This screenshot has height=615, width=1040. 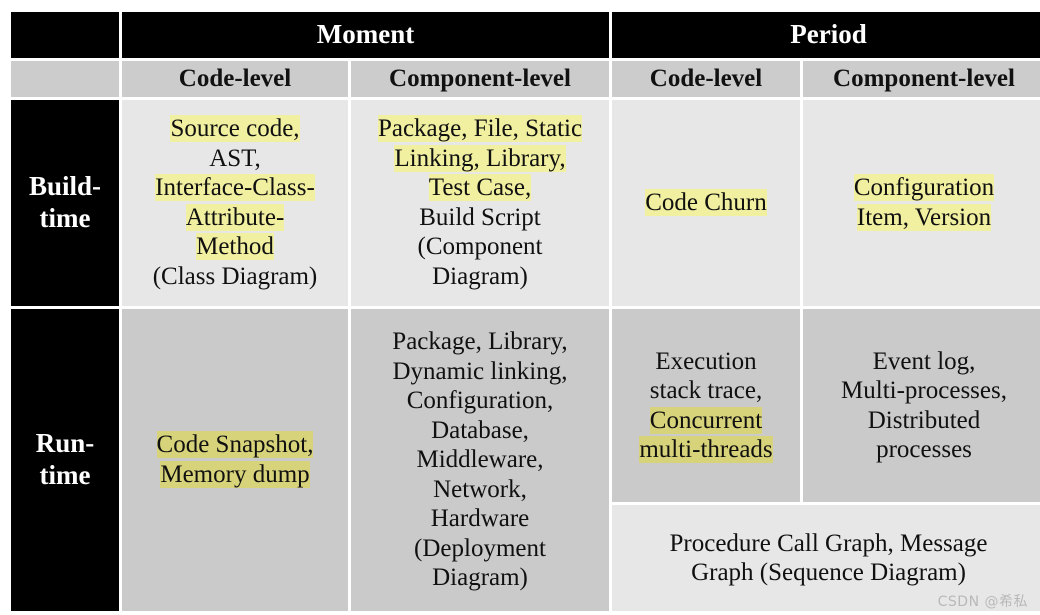 What do you see at coordinates (365, 35) in the screenshot?
I see `header-moment: Moment` at bounding box center [365, 35].